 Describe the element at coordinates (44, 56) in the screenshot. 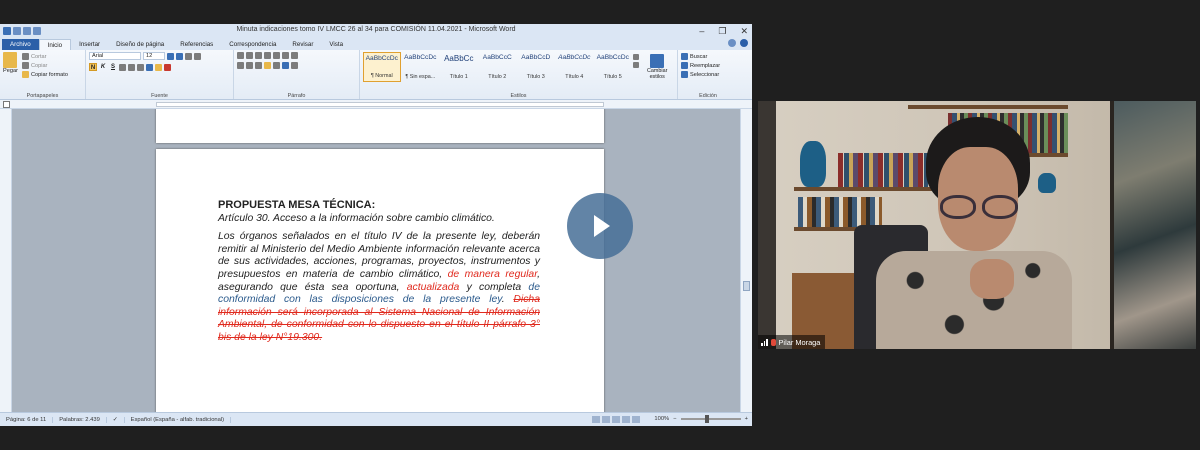

I see `cut-button: Cortar` at that location.